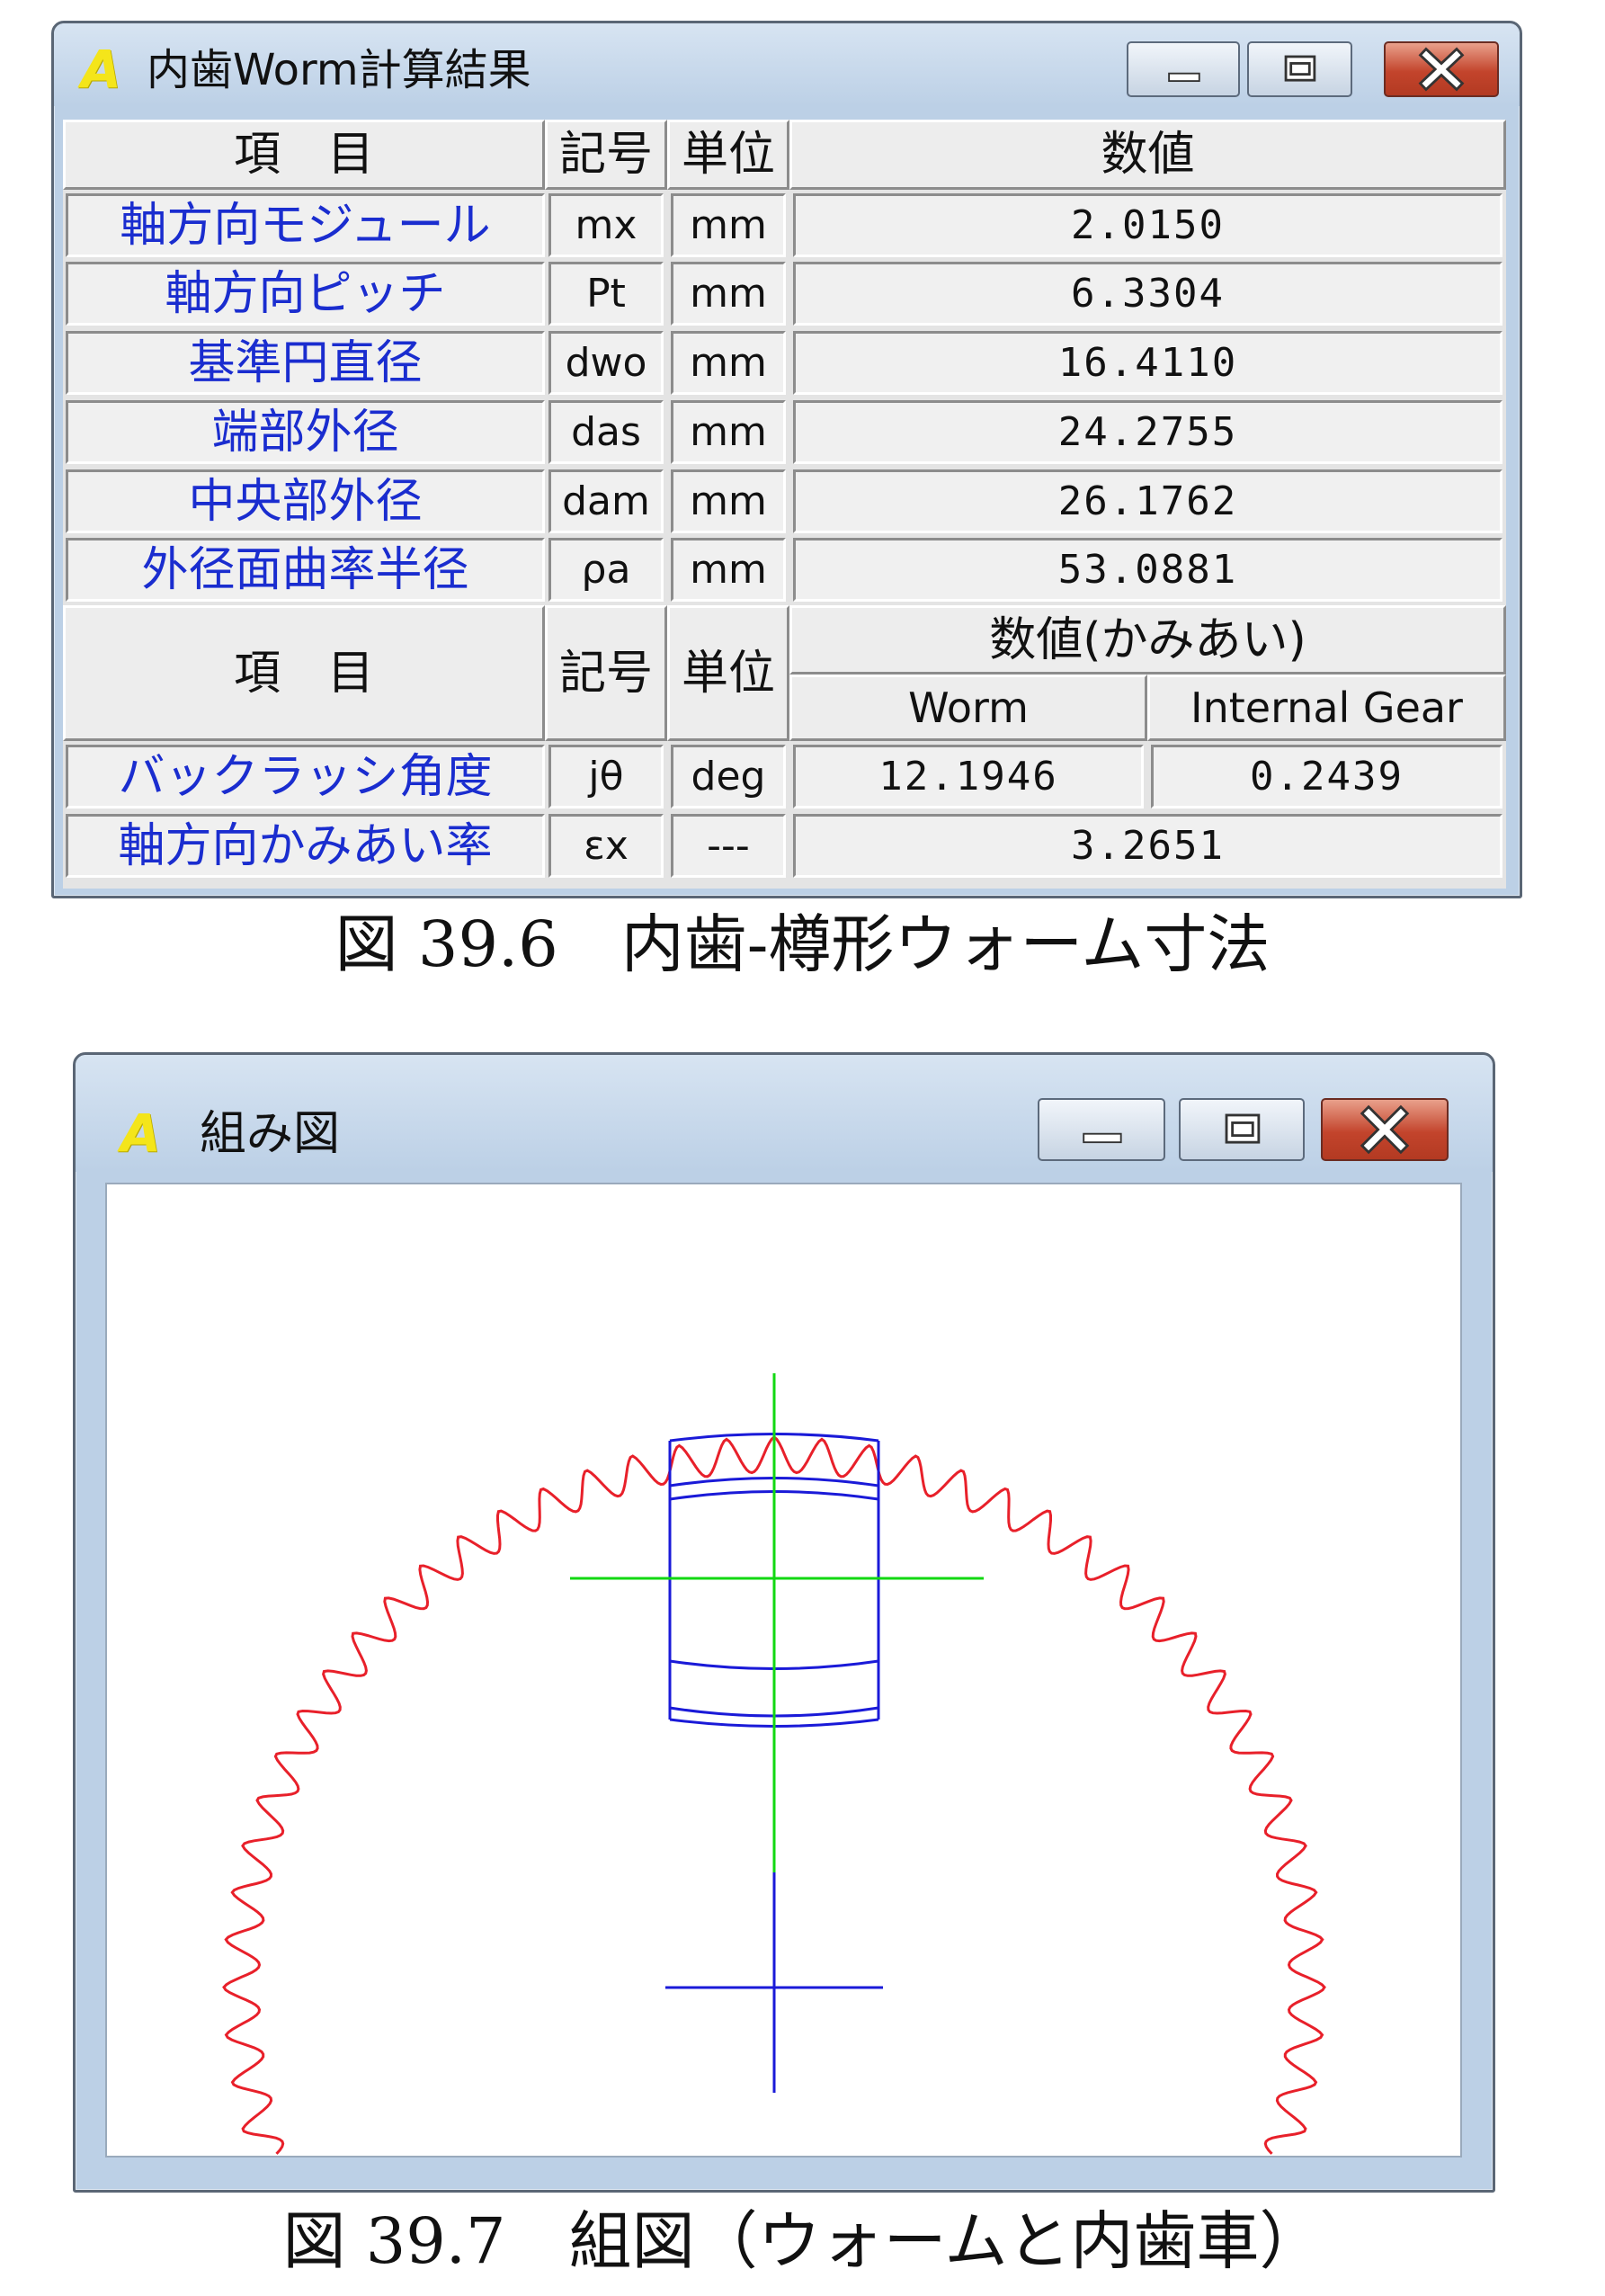 Image resolution: width=1605 pixels, height=2296 pixels. I want to click on figure-caption-39-7: 図 39.7 組図（ウォームと内歯車）, so click(802, 2241).